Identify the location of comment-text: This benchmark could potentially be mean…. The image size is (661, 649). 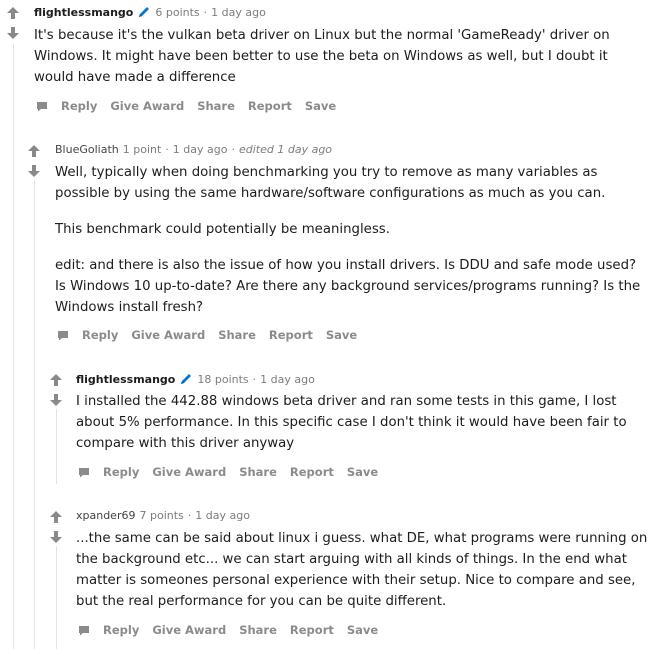
(222, 229).